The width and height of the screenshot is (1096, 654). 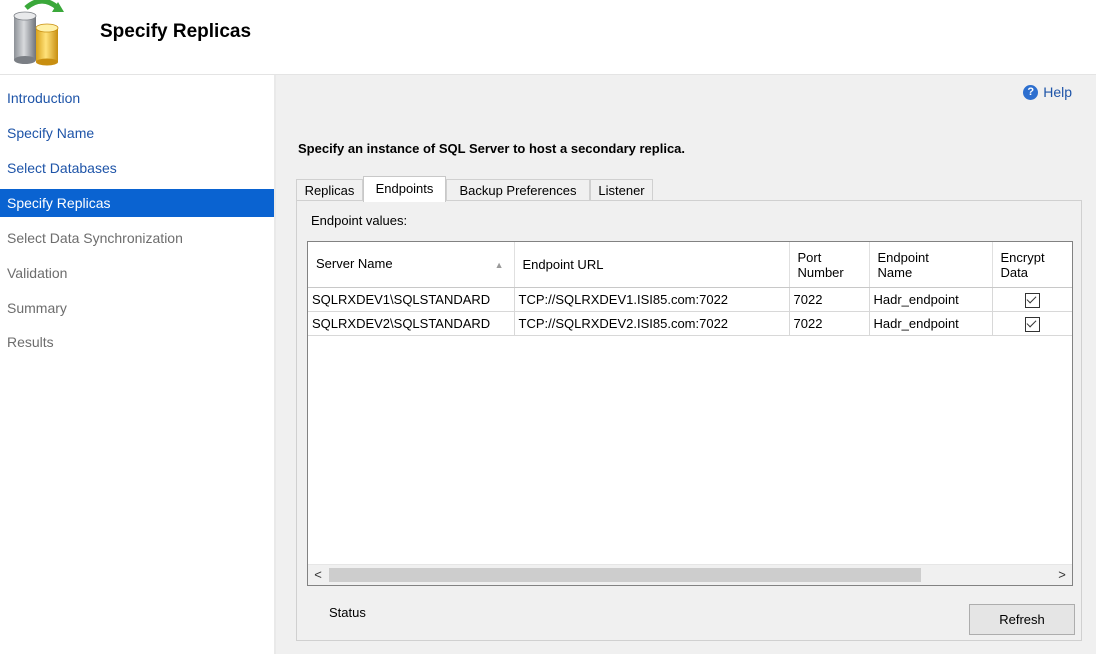 What do you see at coordinates (1032, 265) in the screenshot?
I see `column-header-encrypt-data: Encrypt Data` at bounding box center [1032, 265].